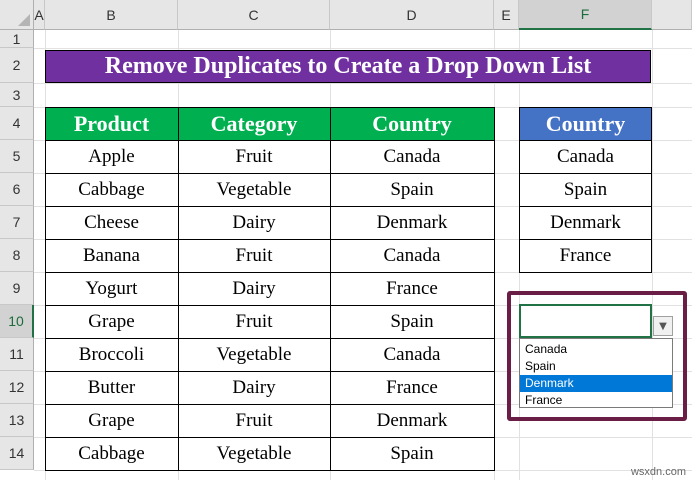 This screenshot has height=480, width=692. What do you see at coordinates (585, 124) in the screenshot?
I see `unique-header-country: Country` at bounding box center [585, 124].